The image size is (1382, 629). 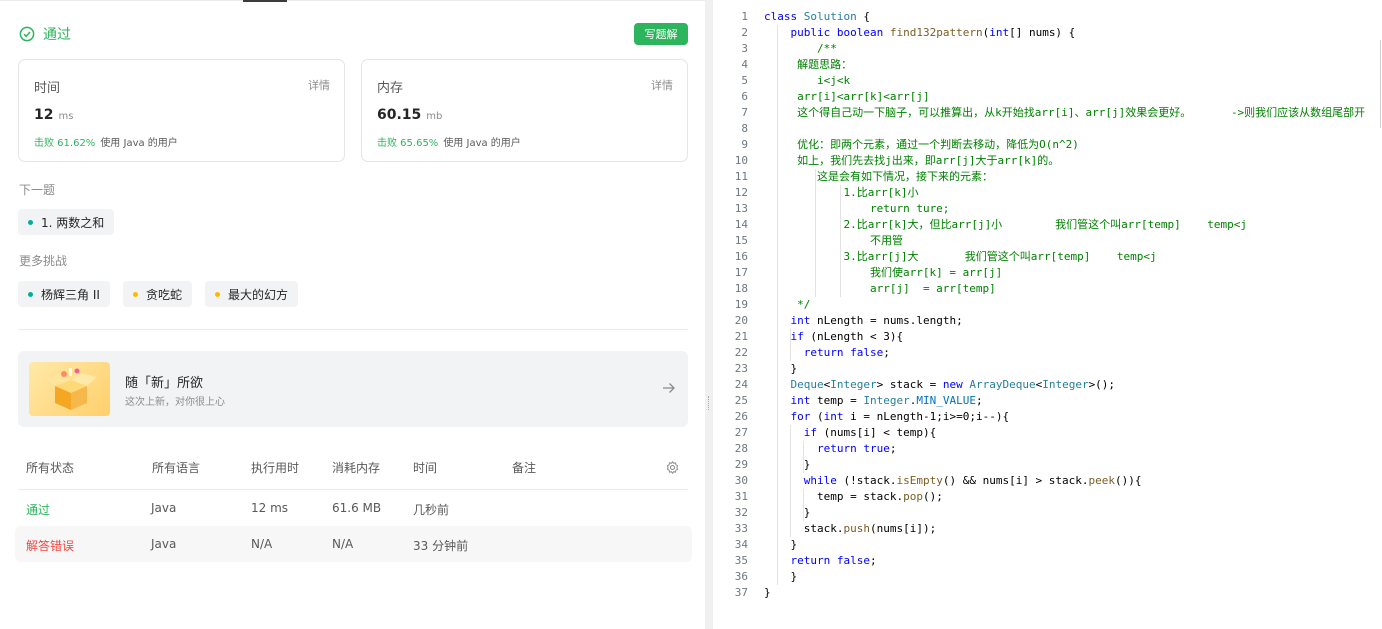 What do you see at coordinates (1047, 65) in the screenshot?
I see `code-line: 4 解题思路：` at bounding box center [1047, 65].